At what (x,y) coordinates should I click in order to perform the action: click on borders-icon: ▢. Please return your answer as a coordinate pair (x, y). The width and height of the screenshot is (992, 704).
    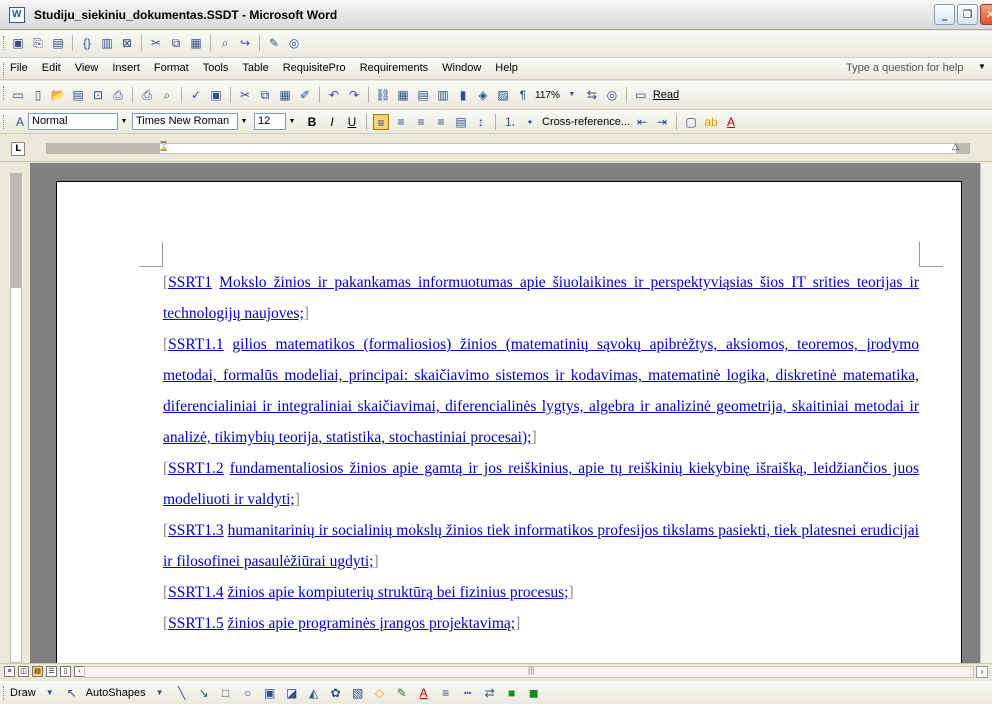
    Looking at the image, I should click on (691, 122).